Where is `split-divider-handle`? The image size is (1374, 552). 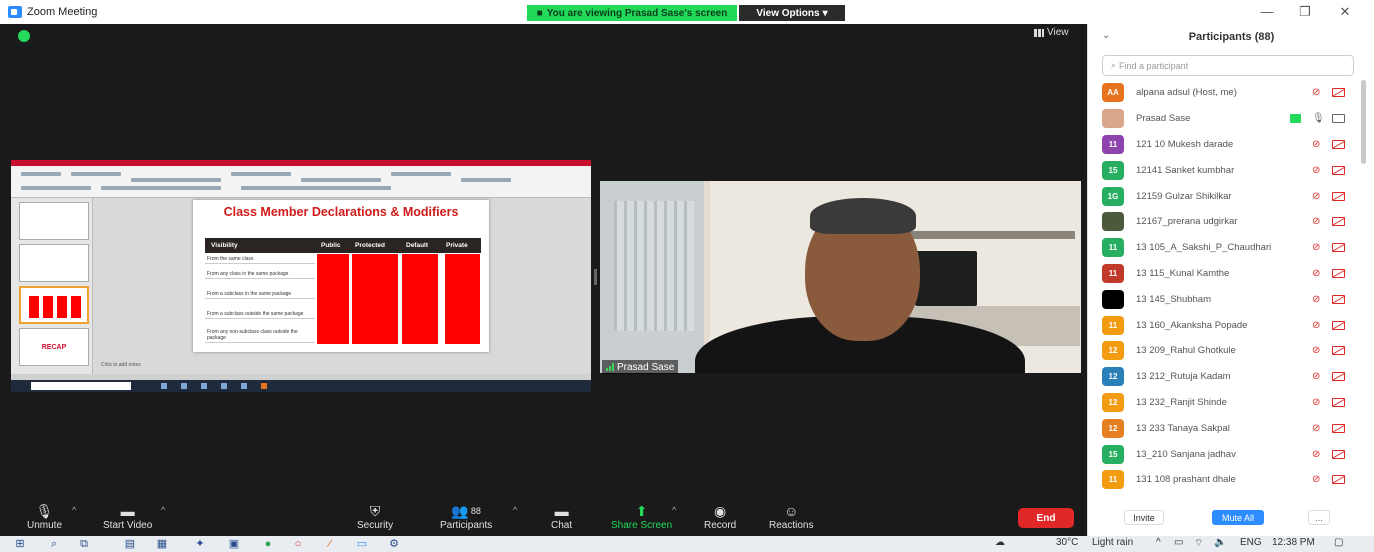
split-divider-handle is located at coordinates (595, 277).